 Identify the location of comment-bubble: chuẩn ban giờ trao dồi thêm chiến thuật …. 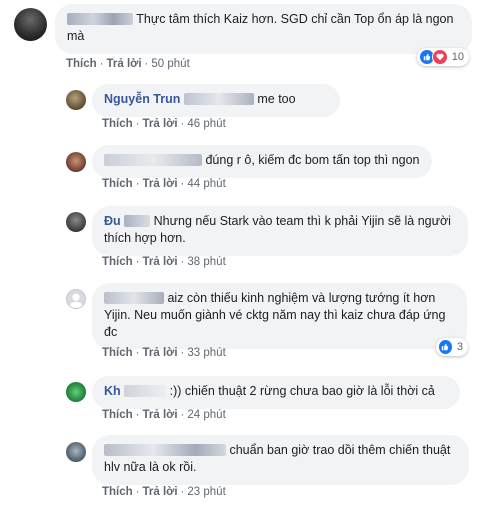
(280, 460).